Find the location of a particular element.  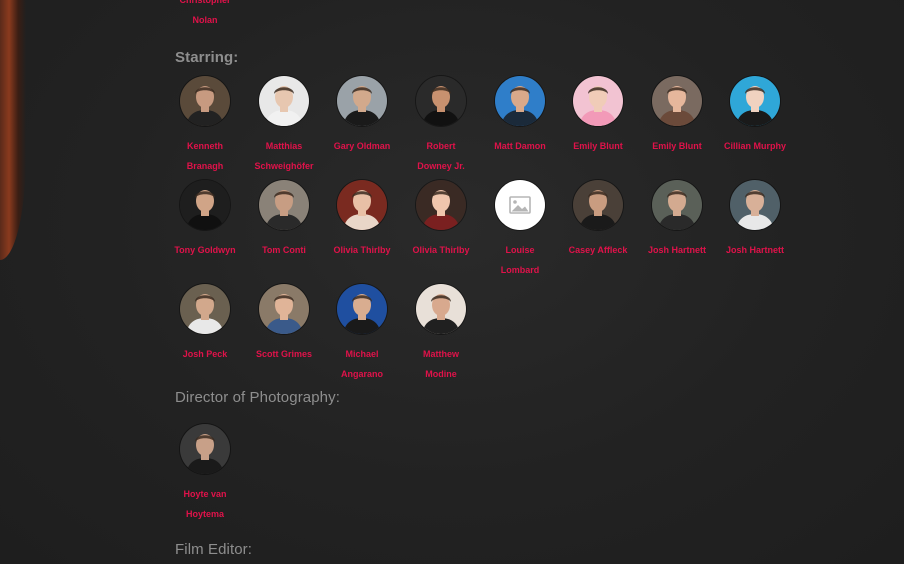

cast-member-card: Louise Lombard is located at coordinates (520, 230).